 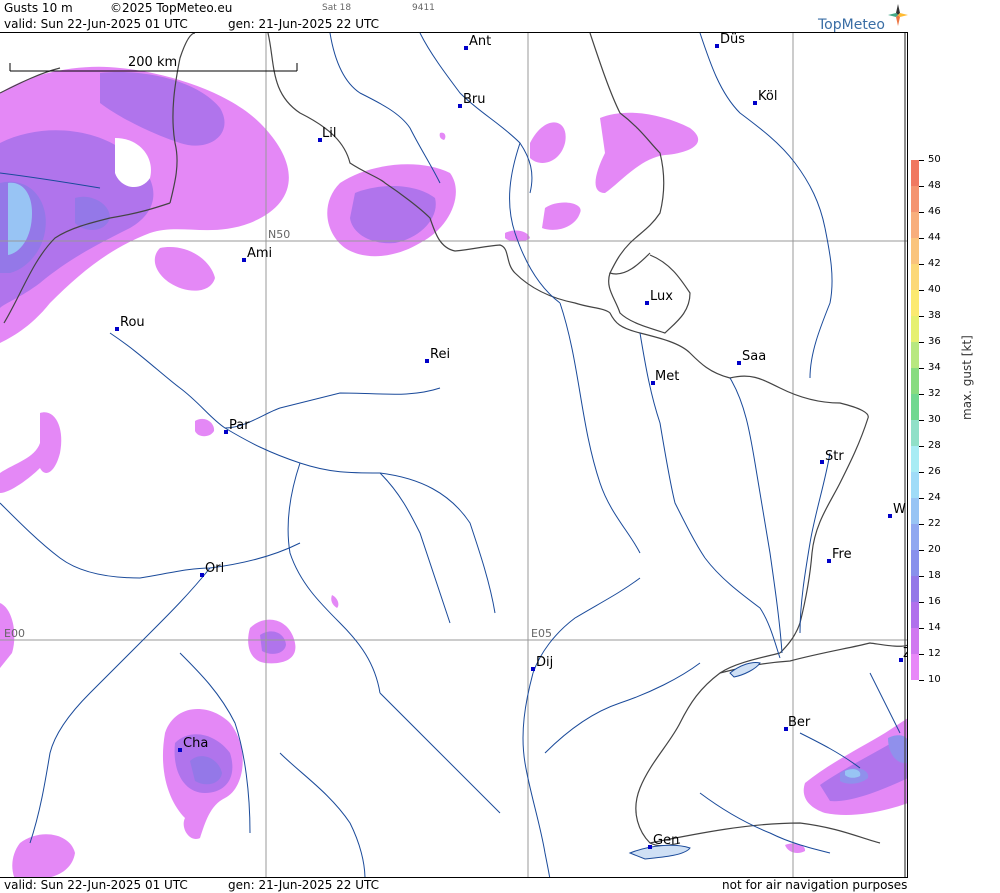 I want to click on city-label: Orl, so click(x=214, y=568).